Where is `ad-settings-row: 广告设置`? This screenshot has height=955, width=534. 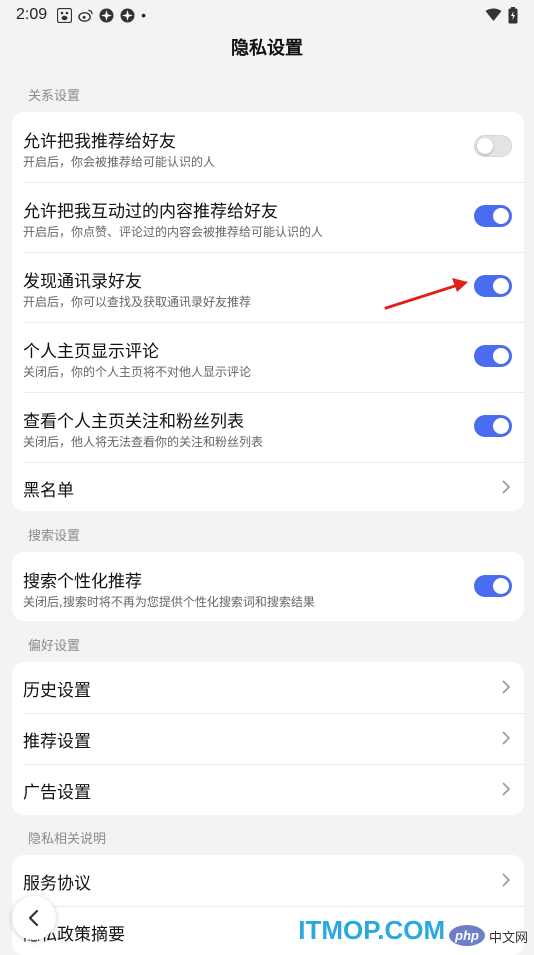 ad-settings-row: 广告设置 is located at coordinates (268, 789).